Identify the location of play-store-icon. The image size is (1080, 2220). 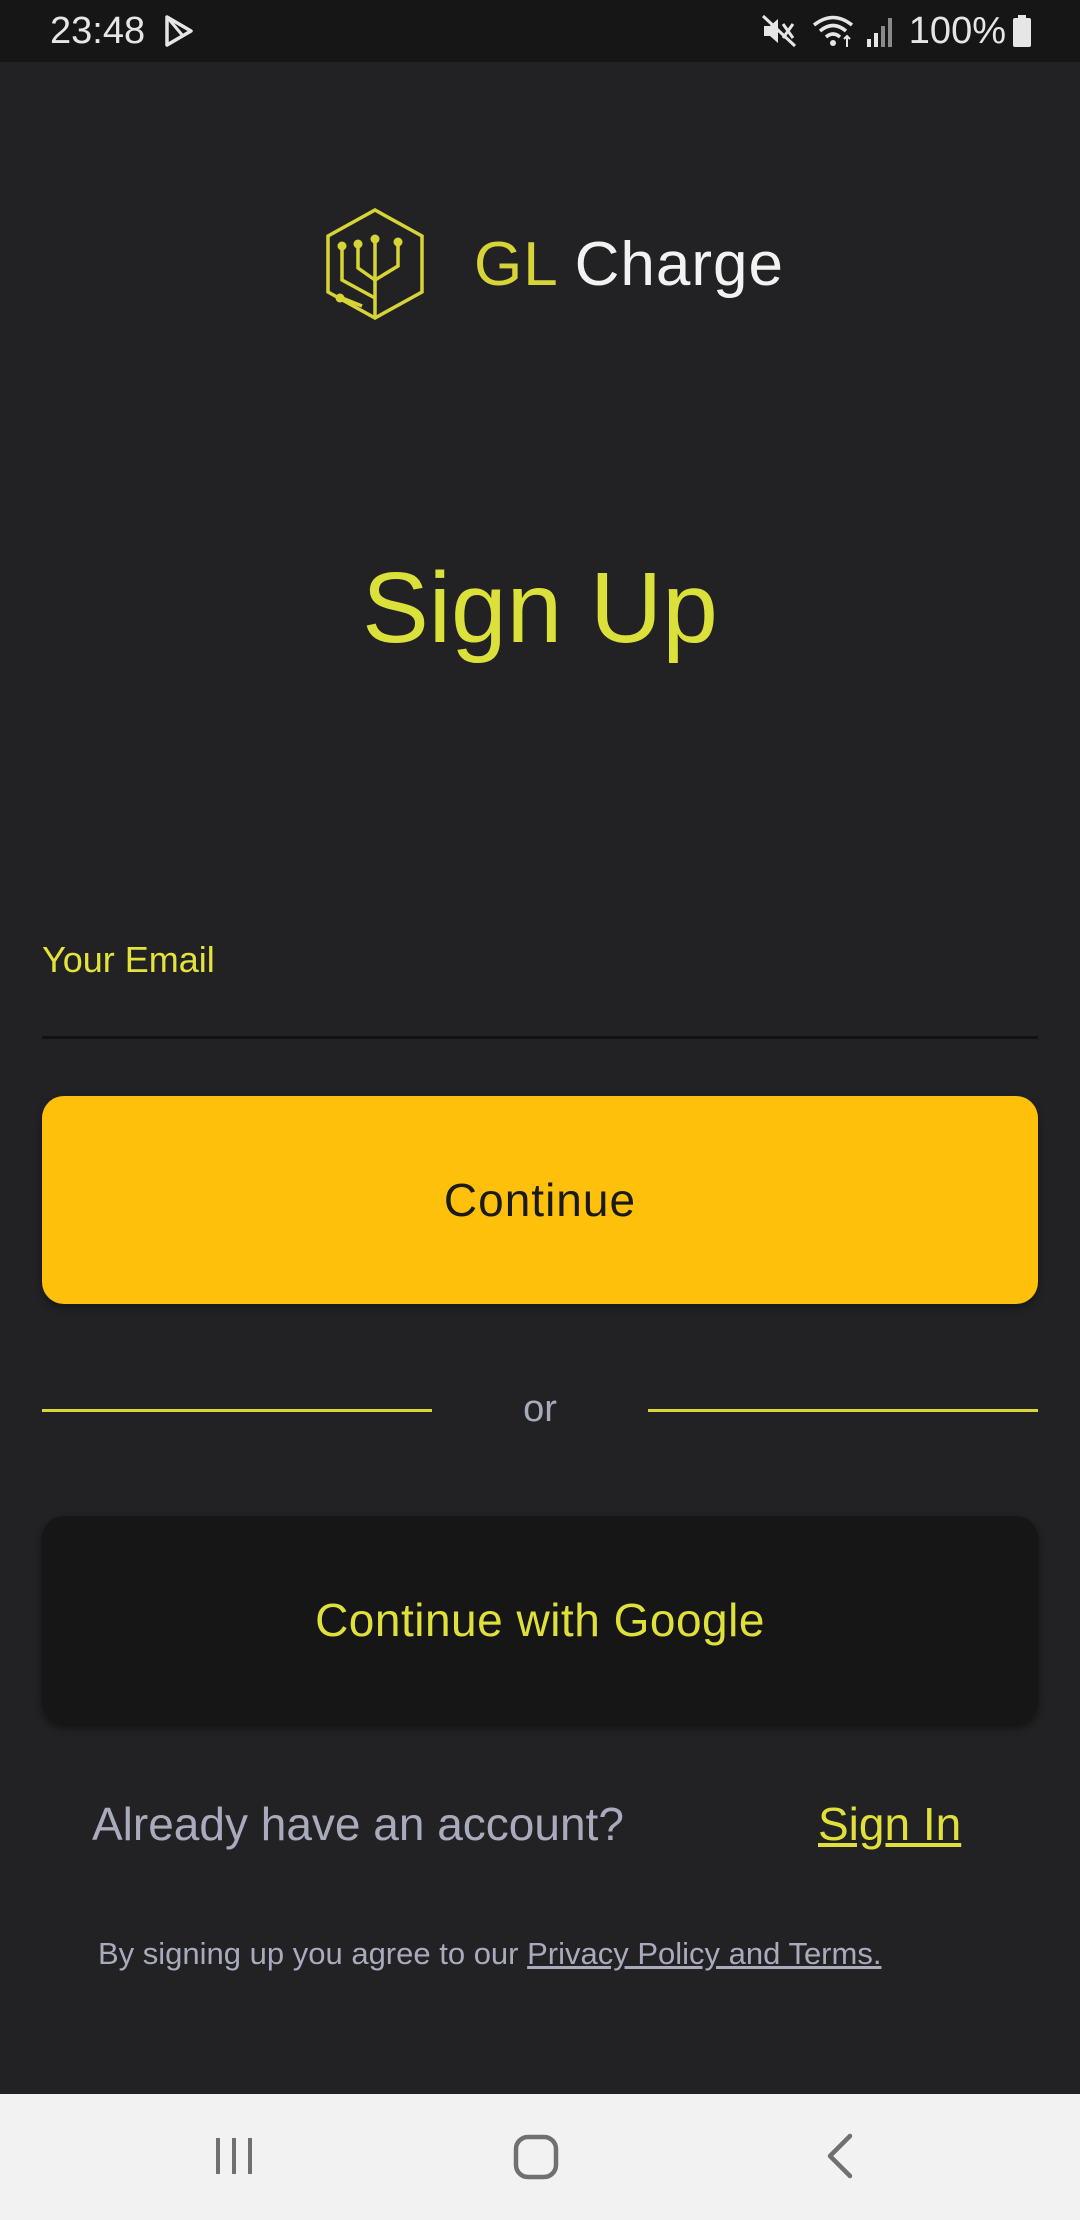
(179, 31).